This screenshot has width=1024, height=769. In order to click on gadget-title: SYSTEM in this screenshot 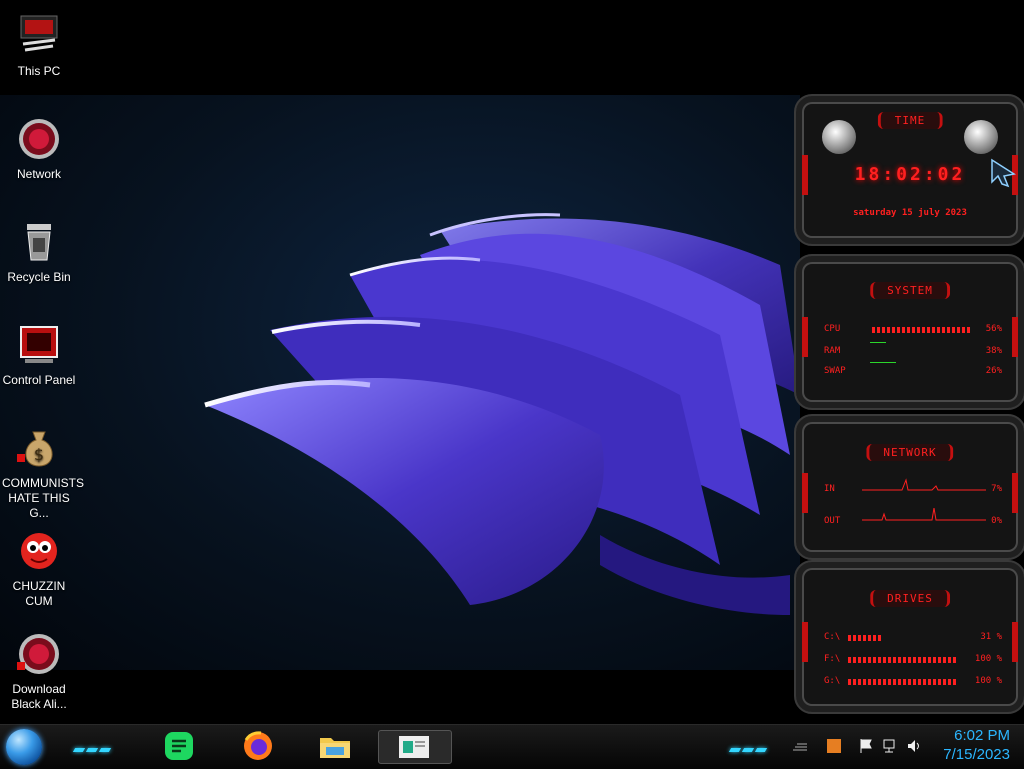, I will do `click(910, 290)`.